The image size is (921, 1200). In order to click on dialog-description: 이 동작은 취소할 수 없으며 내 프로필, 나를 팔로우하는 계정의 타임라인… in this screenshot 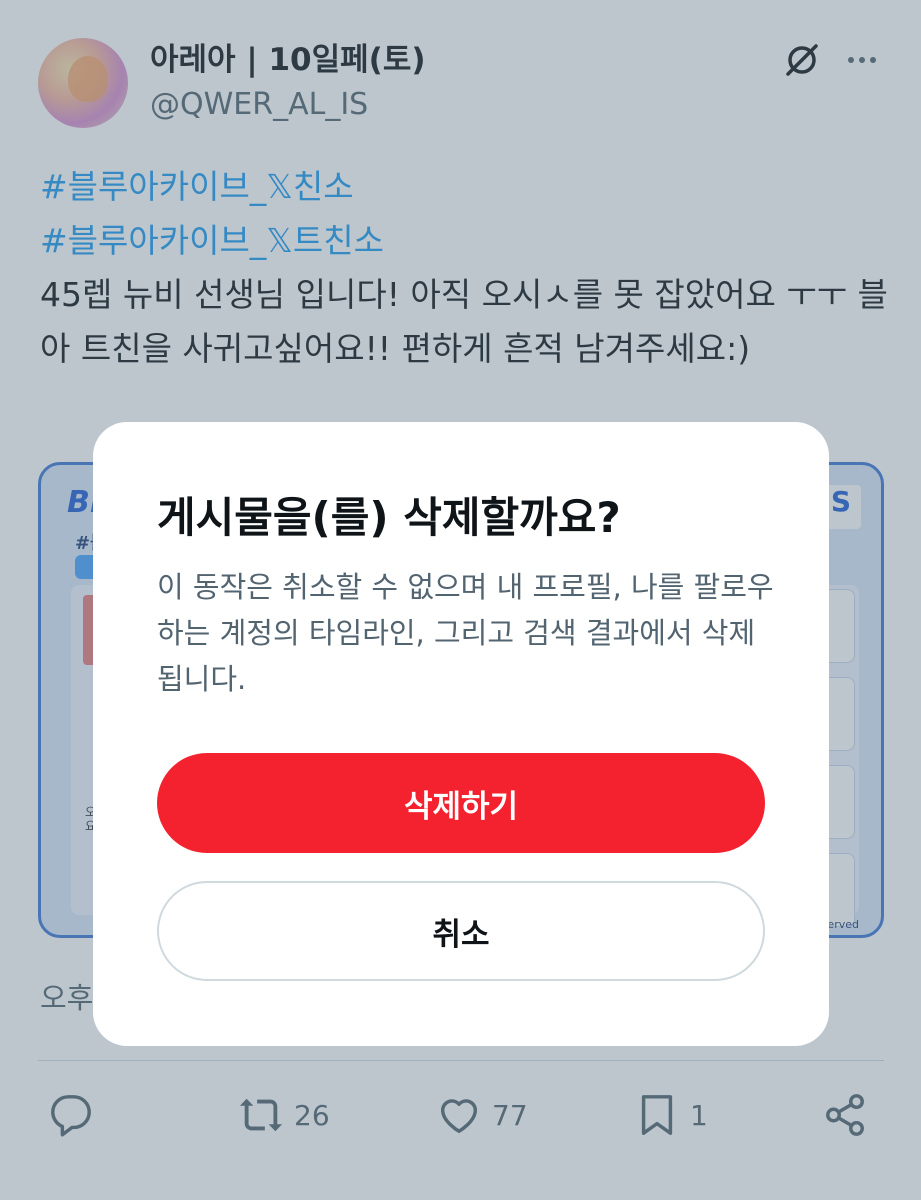, I will do `click(465, 633)`.